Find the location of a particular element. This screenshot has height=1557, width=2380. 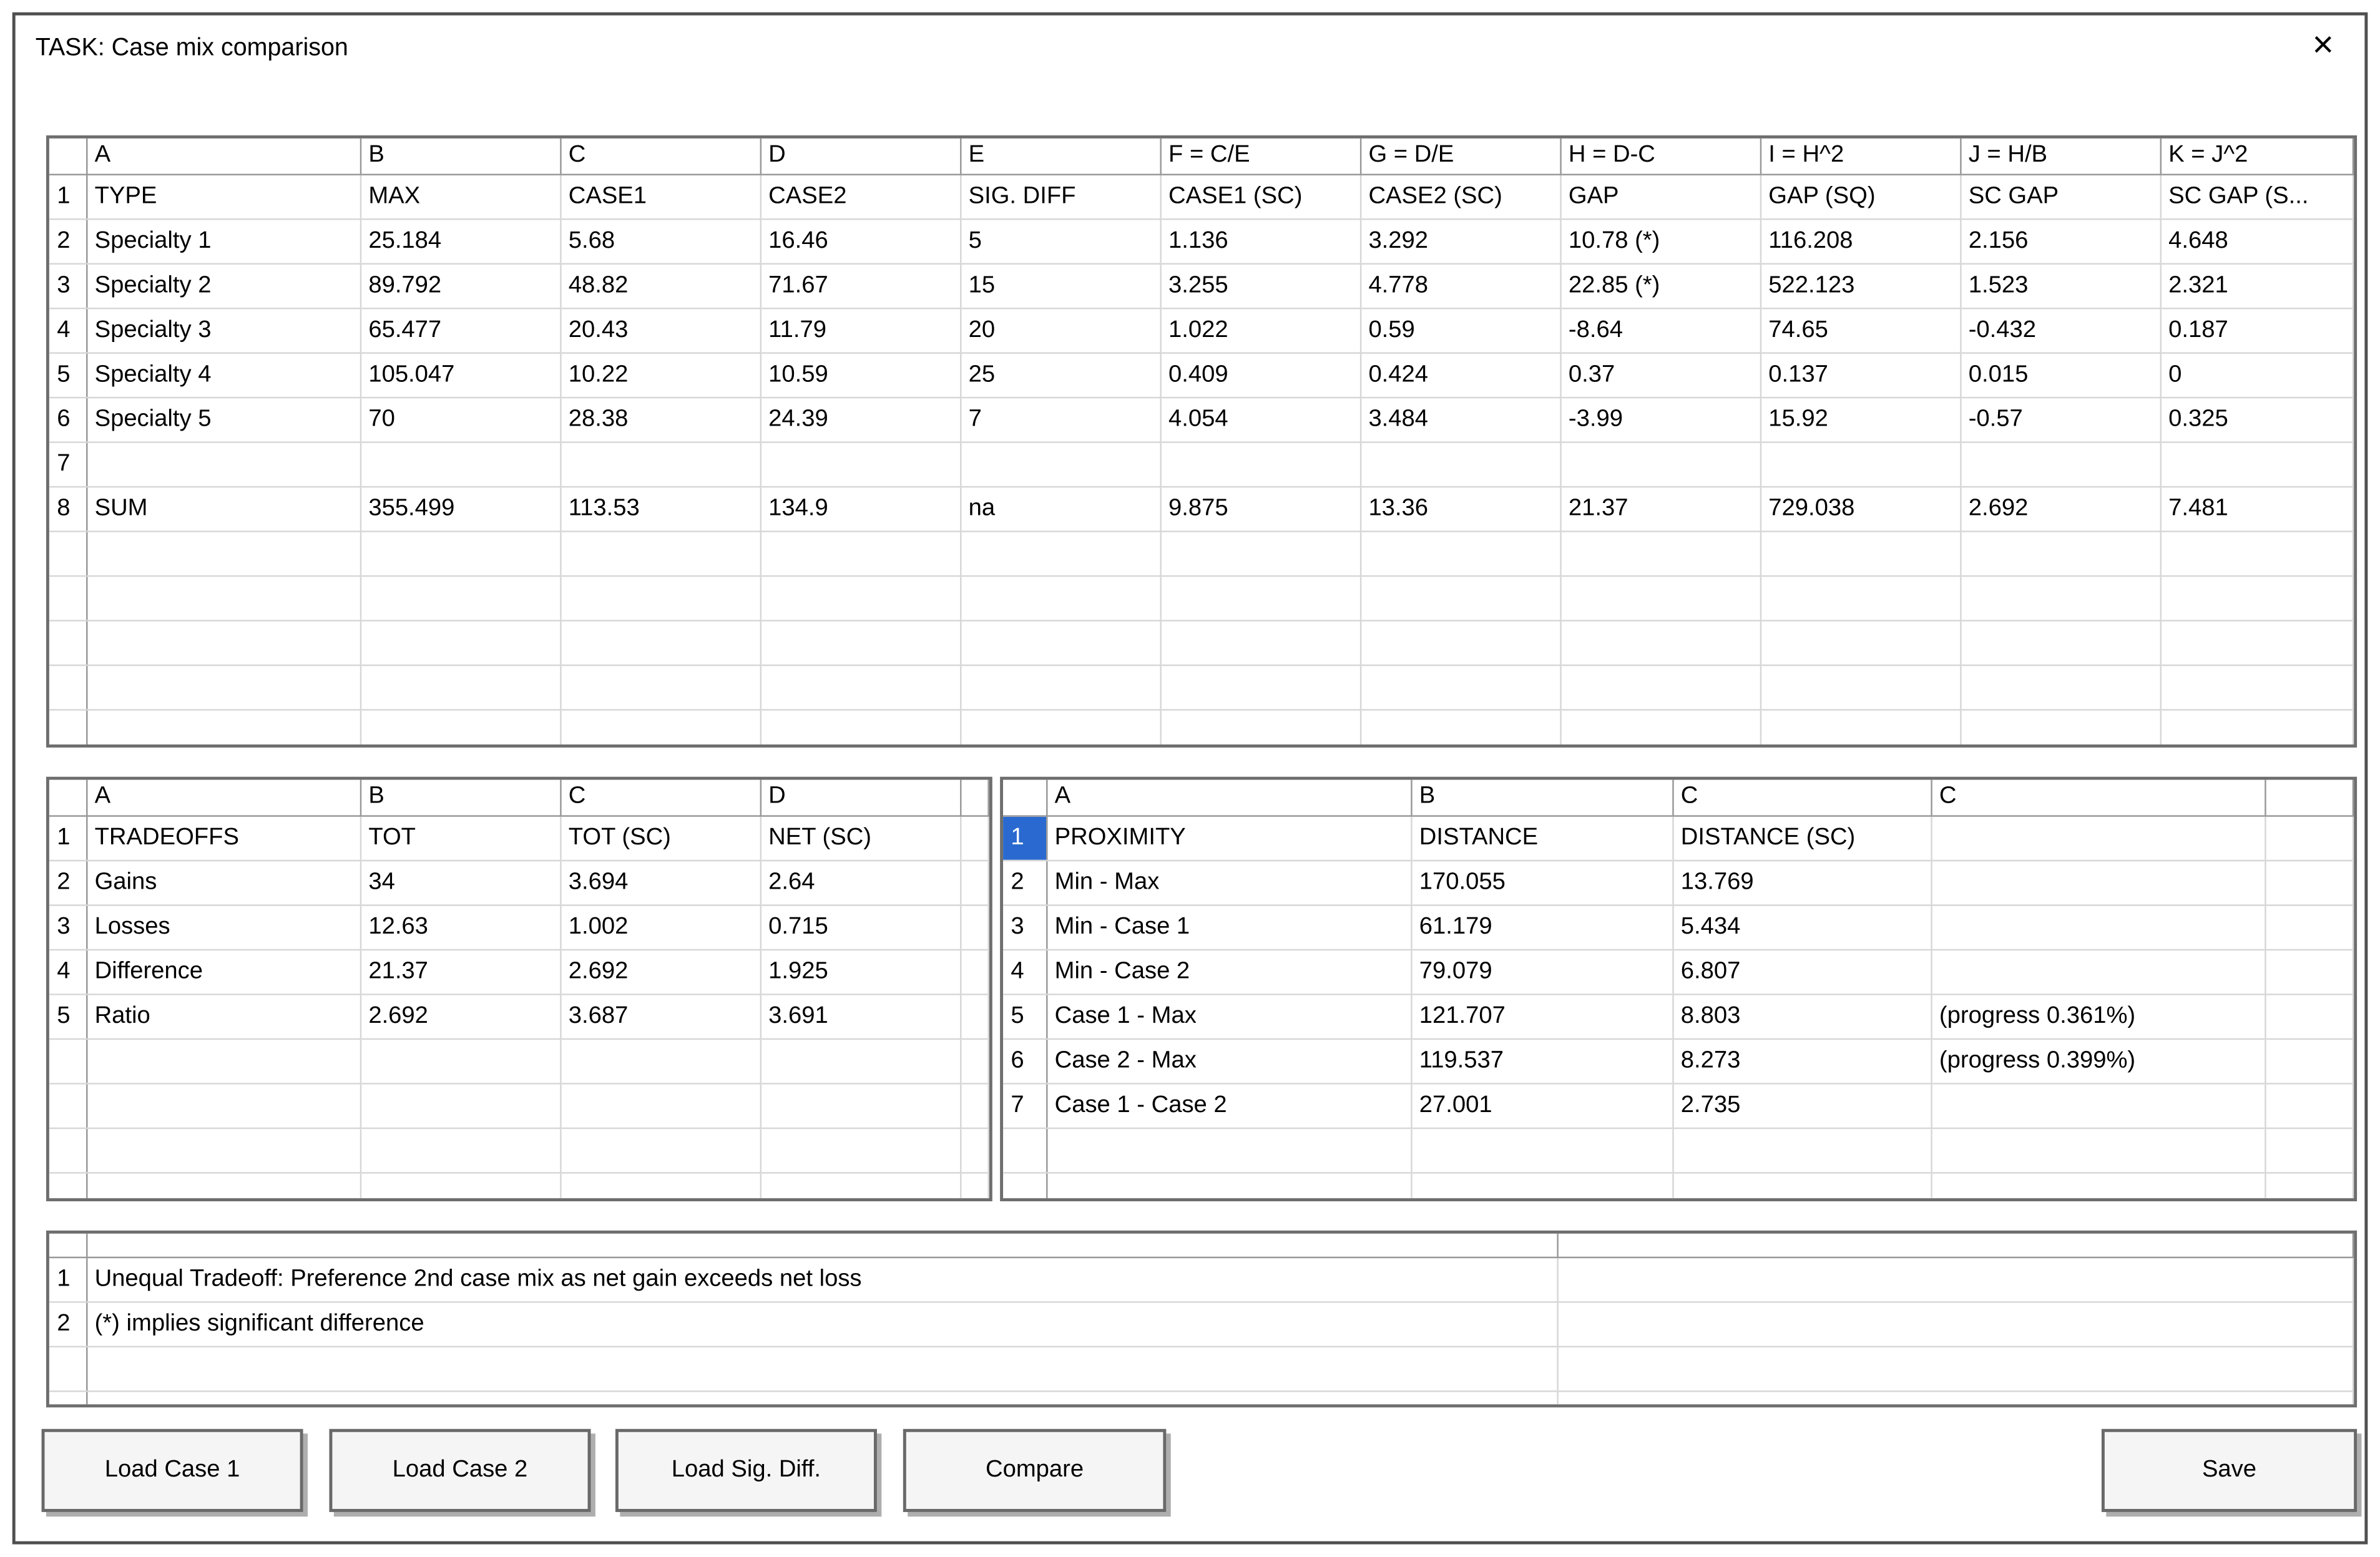

row-number: 7 is located at coordinates (1025, 1105).